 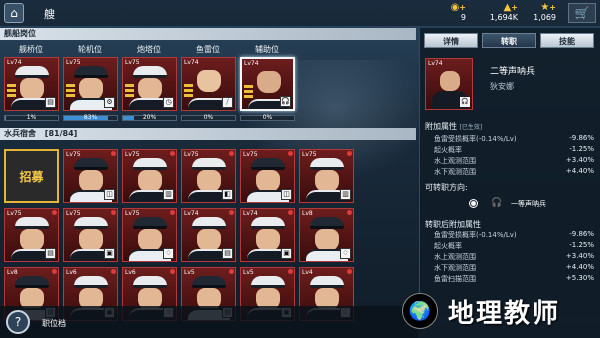 I want to click on tab-transfer: 转职, so click(x=509, y=40).